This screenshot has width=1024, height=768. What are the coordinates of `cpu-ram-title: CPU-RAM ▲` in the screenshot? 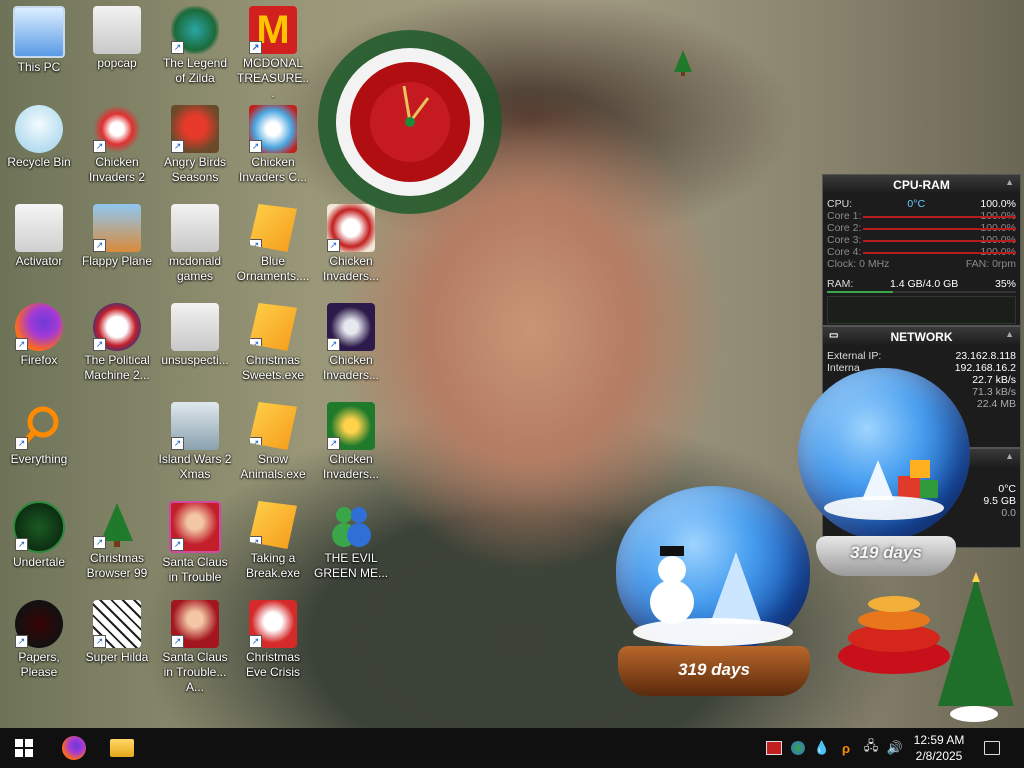 It's located at (921, 185).